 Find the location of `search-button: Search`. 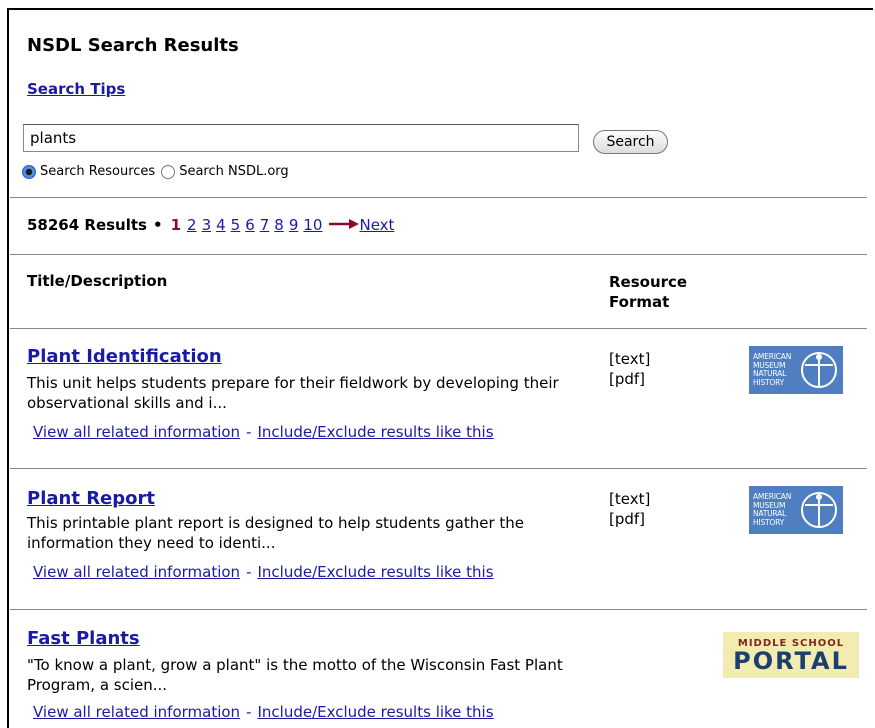

search-button: Search is located at coordinates (630, 142).